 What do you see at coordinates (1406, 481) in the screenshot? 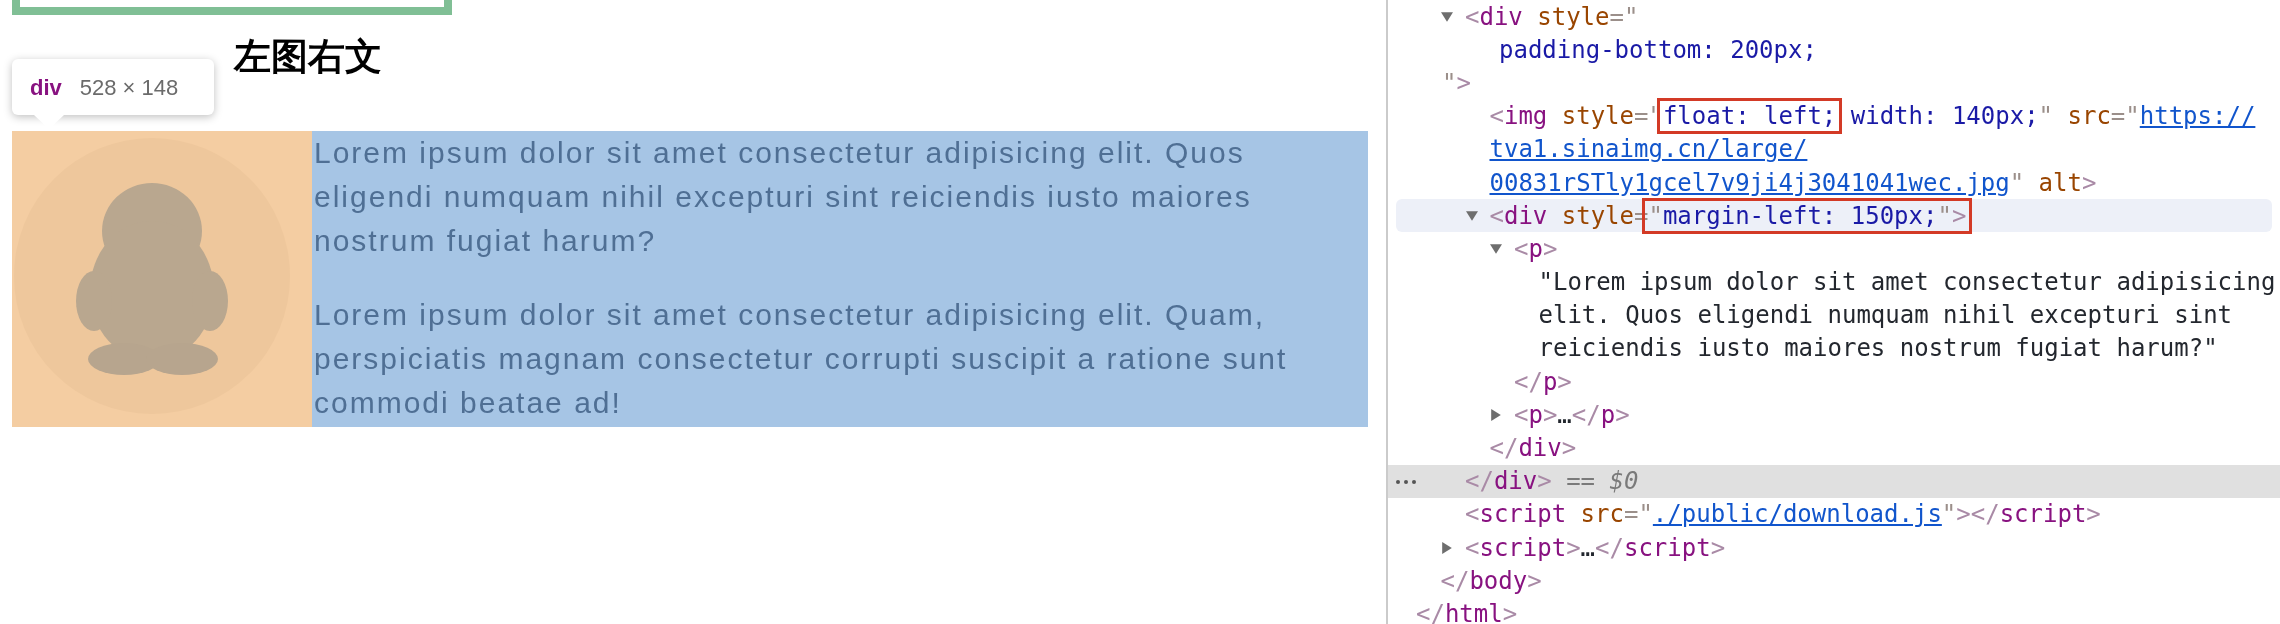
I see `more-dots-icon` at bounding box center [1406, 481].